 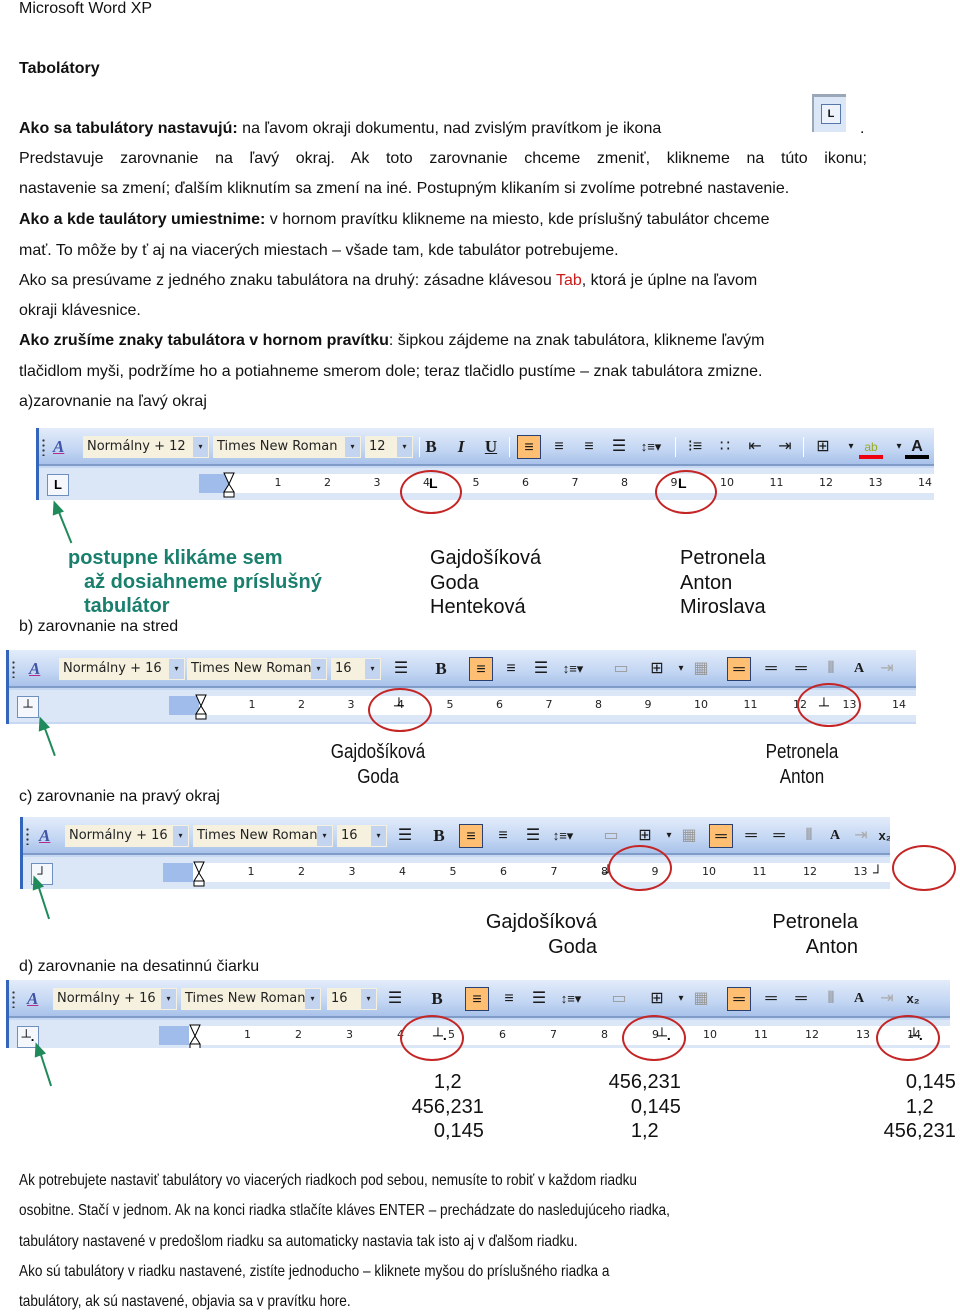 What do you see at coordinates (454, 582) in the screenshot?
I see `example-cell: Goda` at bounding box center [454, 582].